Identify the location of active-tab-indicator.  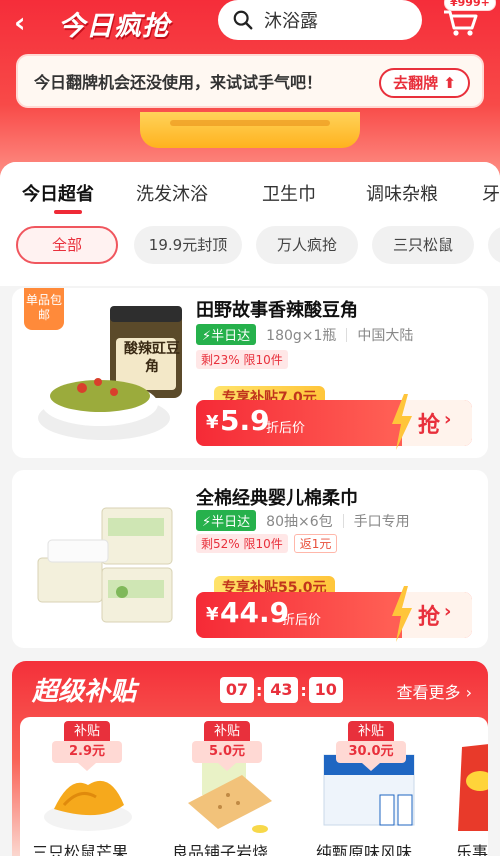
(68, 212).